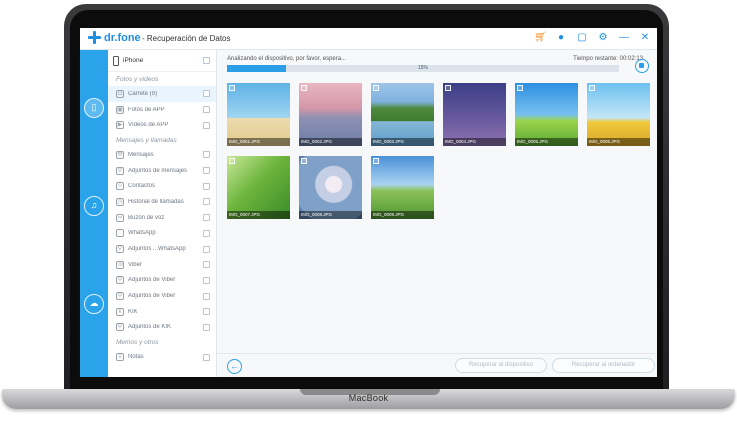  What do you see at coordinates (603, 365) in the screenshot?
I see `recover-to-computer-button: Recuperar al ordenador` at bounding box center [603, 365].